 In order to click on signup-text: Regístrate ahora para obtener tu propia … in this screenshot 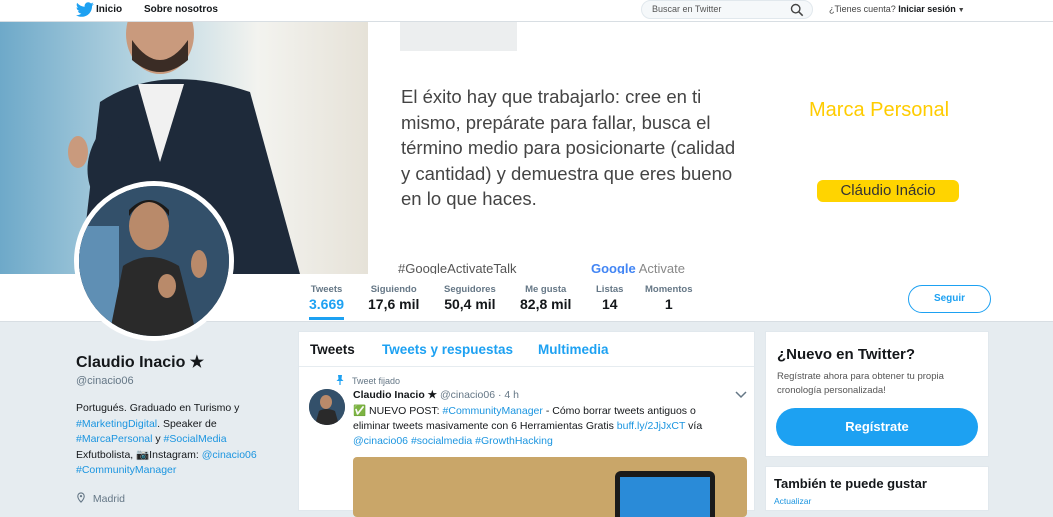, I will do `click(860, 383)`.